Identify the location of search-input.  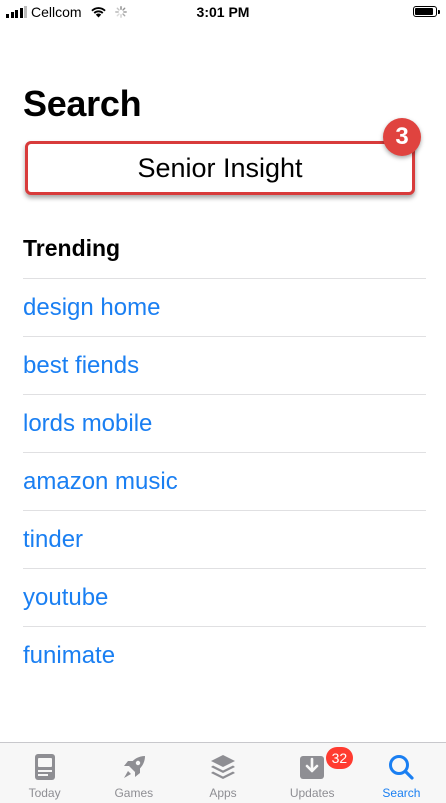
(220, 168).